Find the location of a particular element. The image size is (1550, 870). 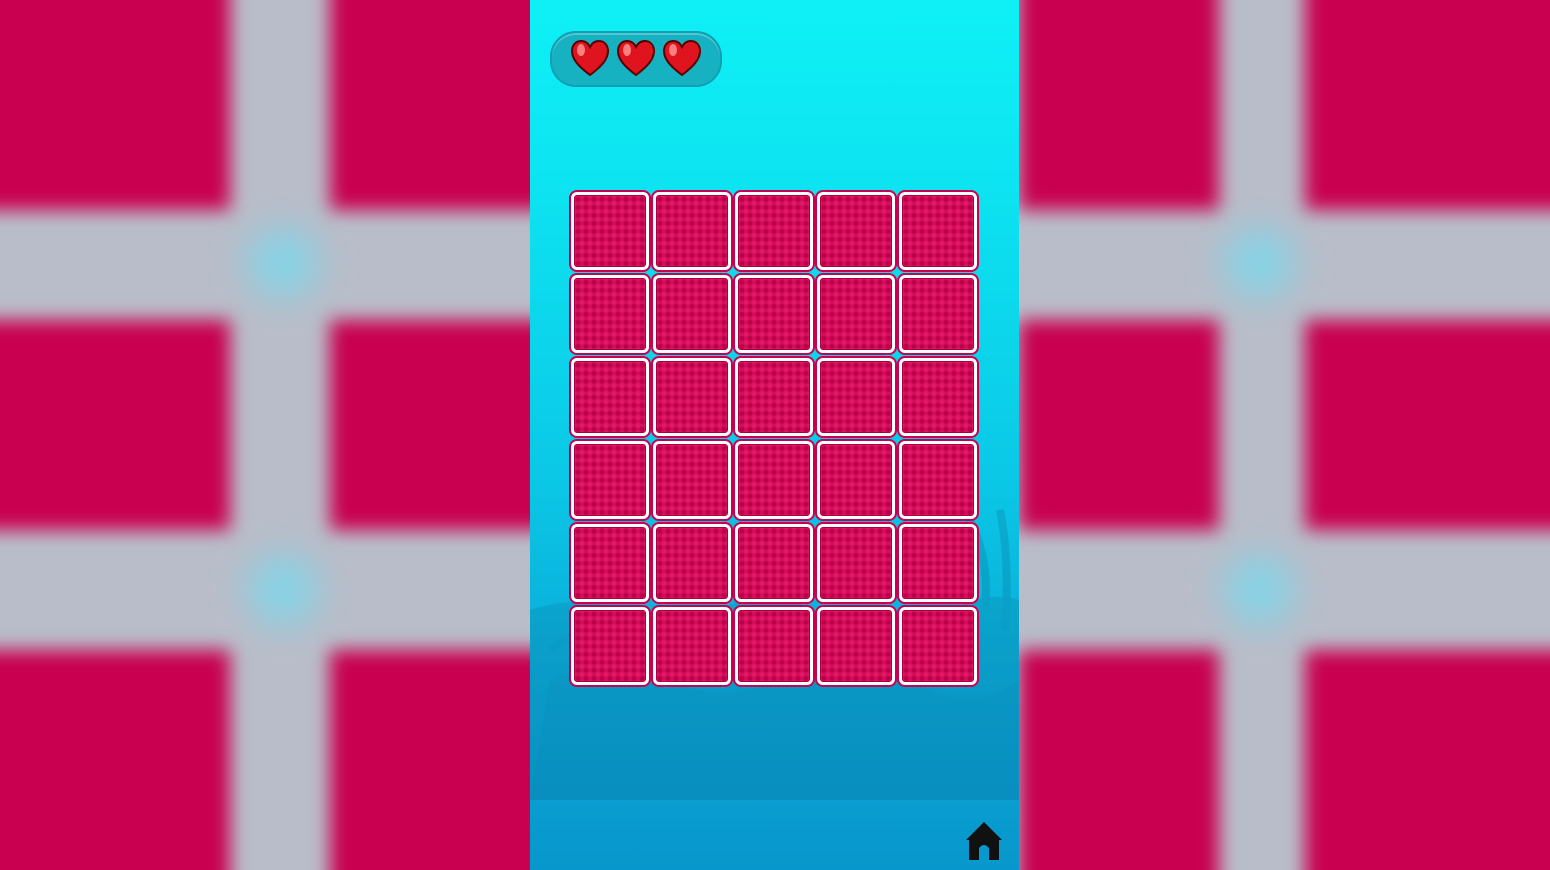

home-icon is located at coordinates (984, 841).